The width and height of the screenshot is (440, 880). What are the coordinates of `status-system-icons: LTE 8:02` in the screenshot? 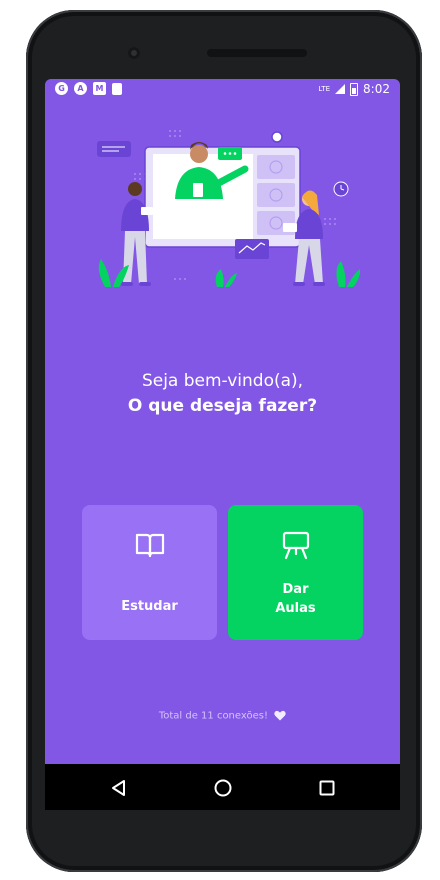 It's located at (354, 89).